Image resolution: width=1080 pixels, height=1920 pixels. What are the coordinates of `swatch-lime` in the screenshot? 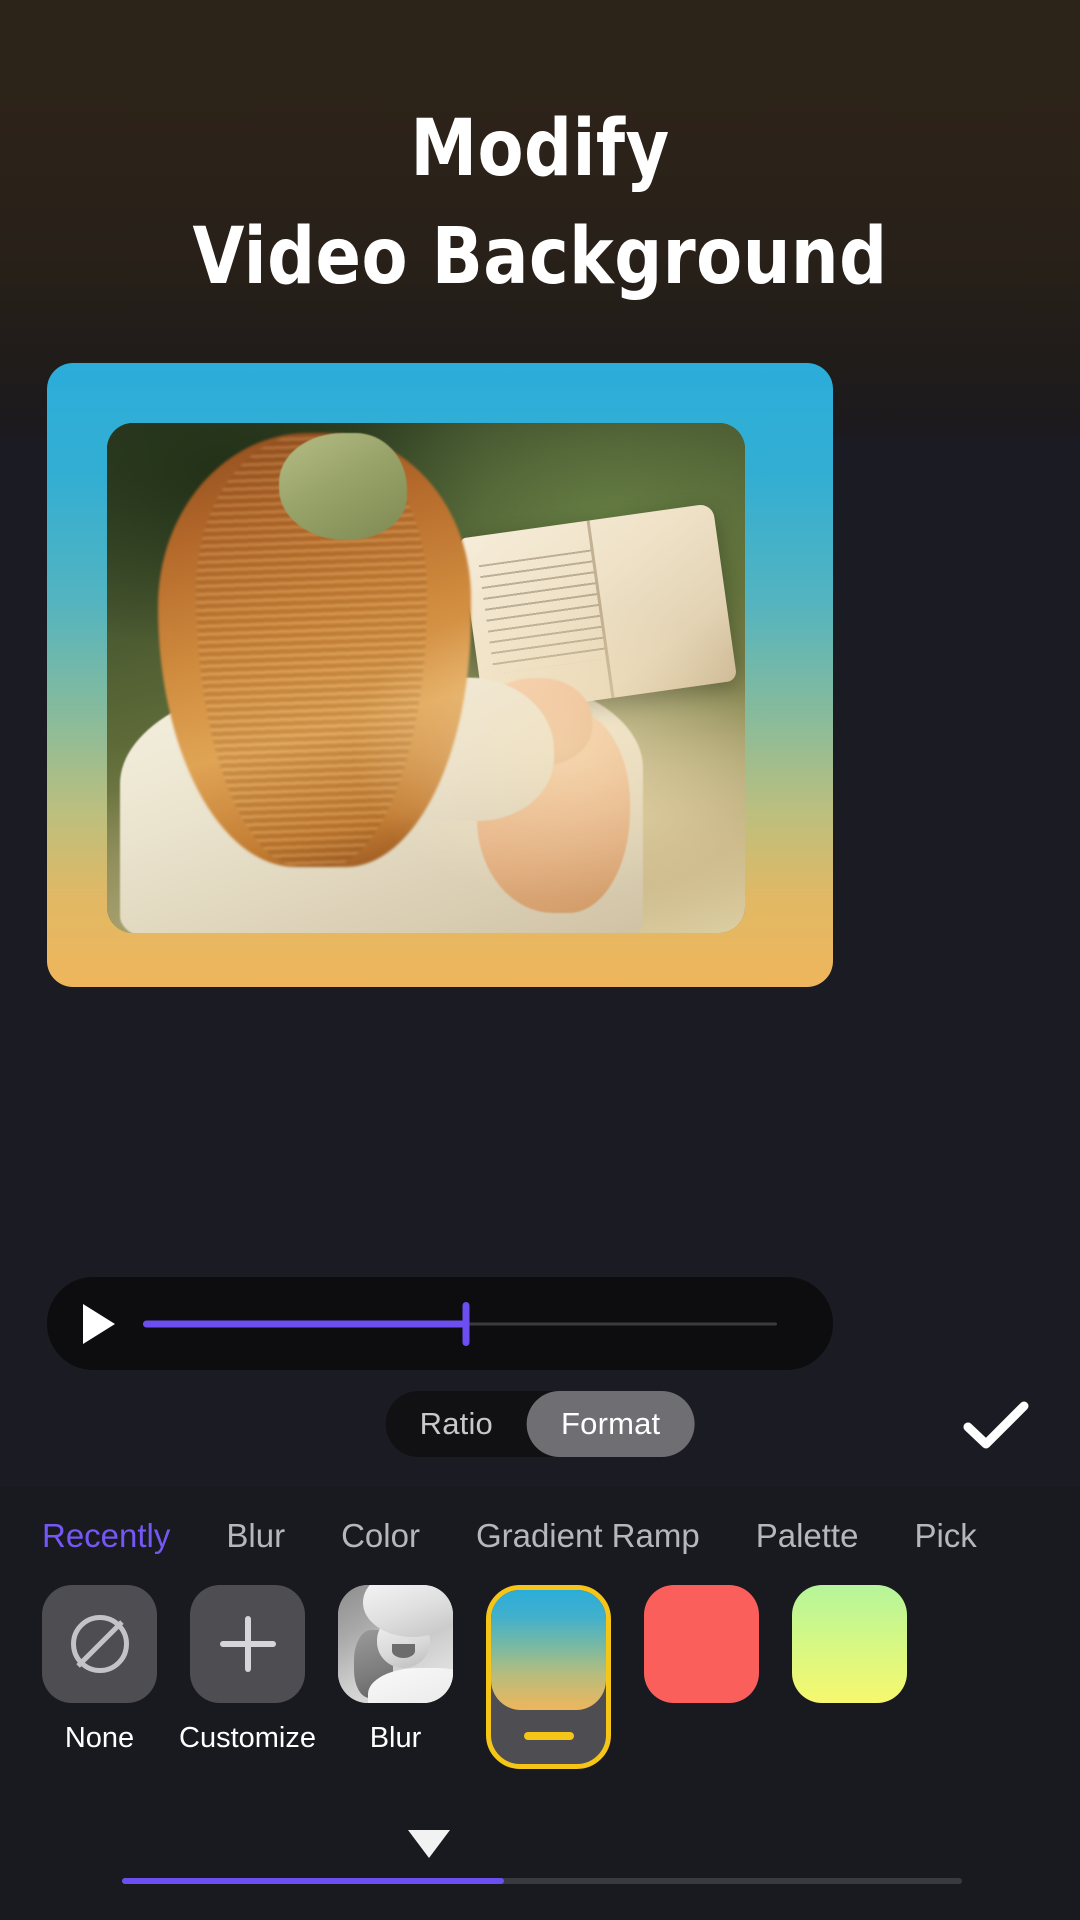 It's located at (849, 1644).